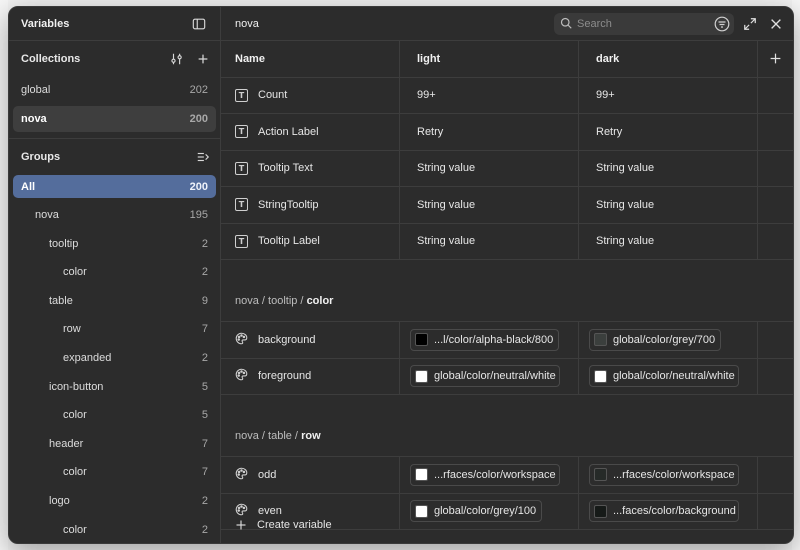 Image resolution: width=800 pixels, height=550 pixels. What do you see at coordinates (310, 59) in the screenshot?
I see `column-header-name: Name` at bounding box center [310, 59].